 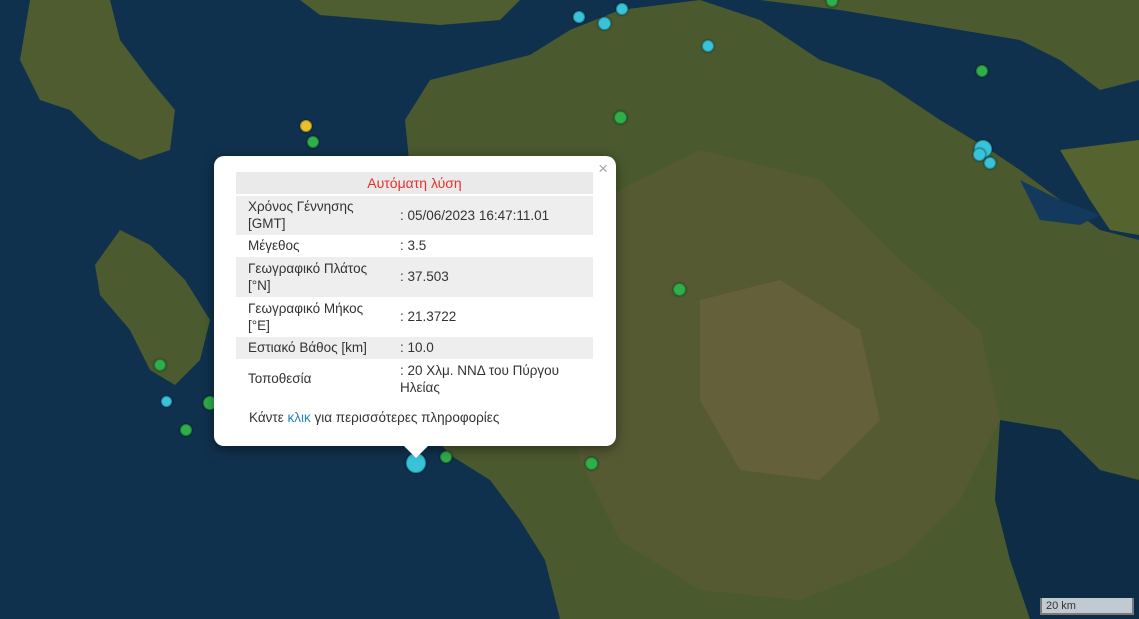 I want to click on row-label: Μέγεθος, so click(x=274, y=245).